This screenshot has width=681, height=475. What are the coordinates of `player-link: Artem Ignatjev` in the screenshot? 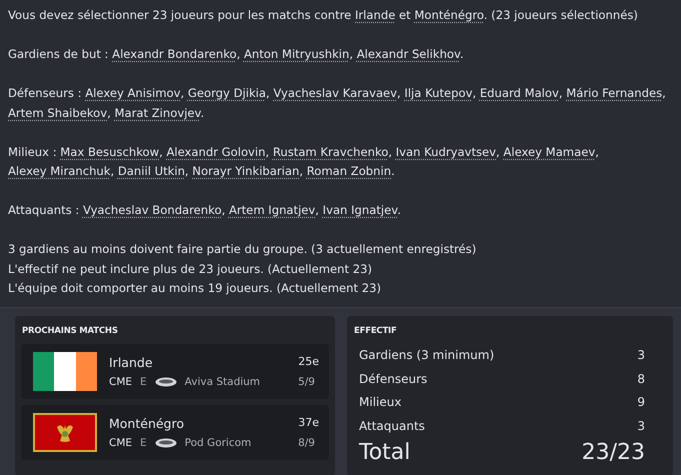 It's located at (272, 210).